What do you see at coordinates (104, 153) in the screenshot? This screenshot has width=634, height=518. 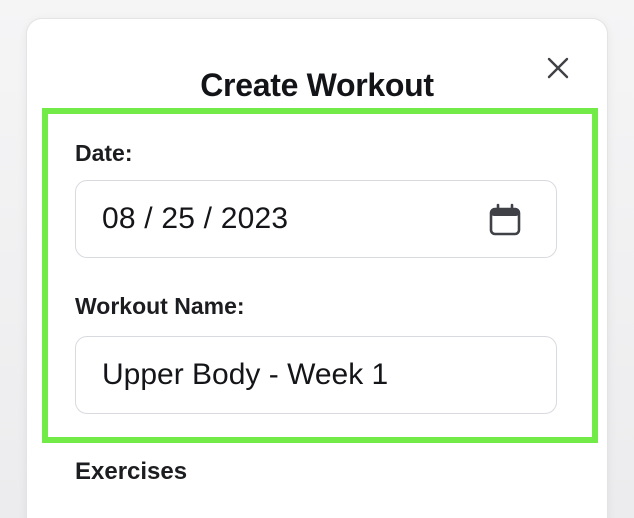 I see `date-label: Date:` at bounding box center [104, 153].